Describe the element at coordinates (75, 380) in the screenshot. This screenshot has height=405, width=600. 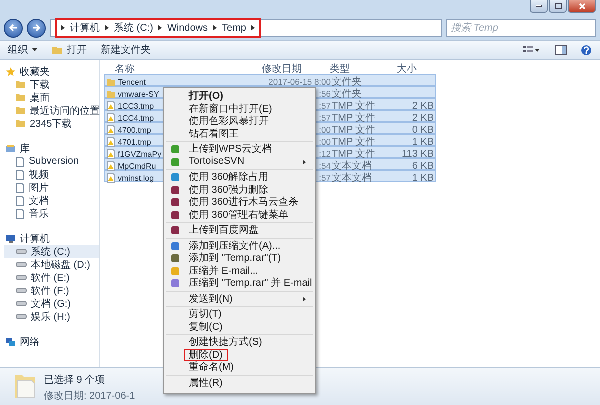
I see `selection-count: 已选择 9 个项` at that location.